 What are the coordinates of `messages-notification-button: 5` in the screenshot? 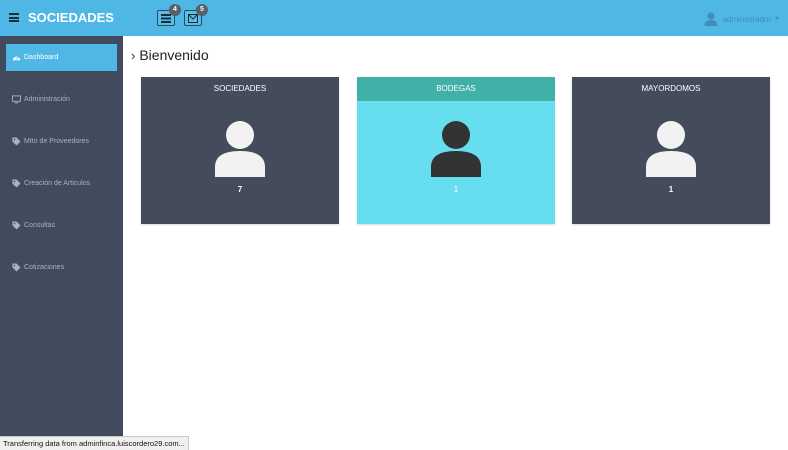 It's located at (196, 15).